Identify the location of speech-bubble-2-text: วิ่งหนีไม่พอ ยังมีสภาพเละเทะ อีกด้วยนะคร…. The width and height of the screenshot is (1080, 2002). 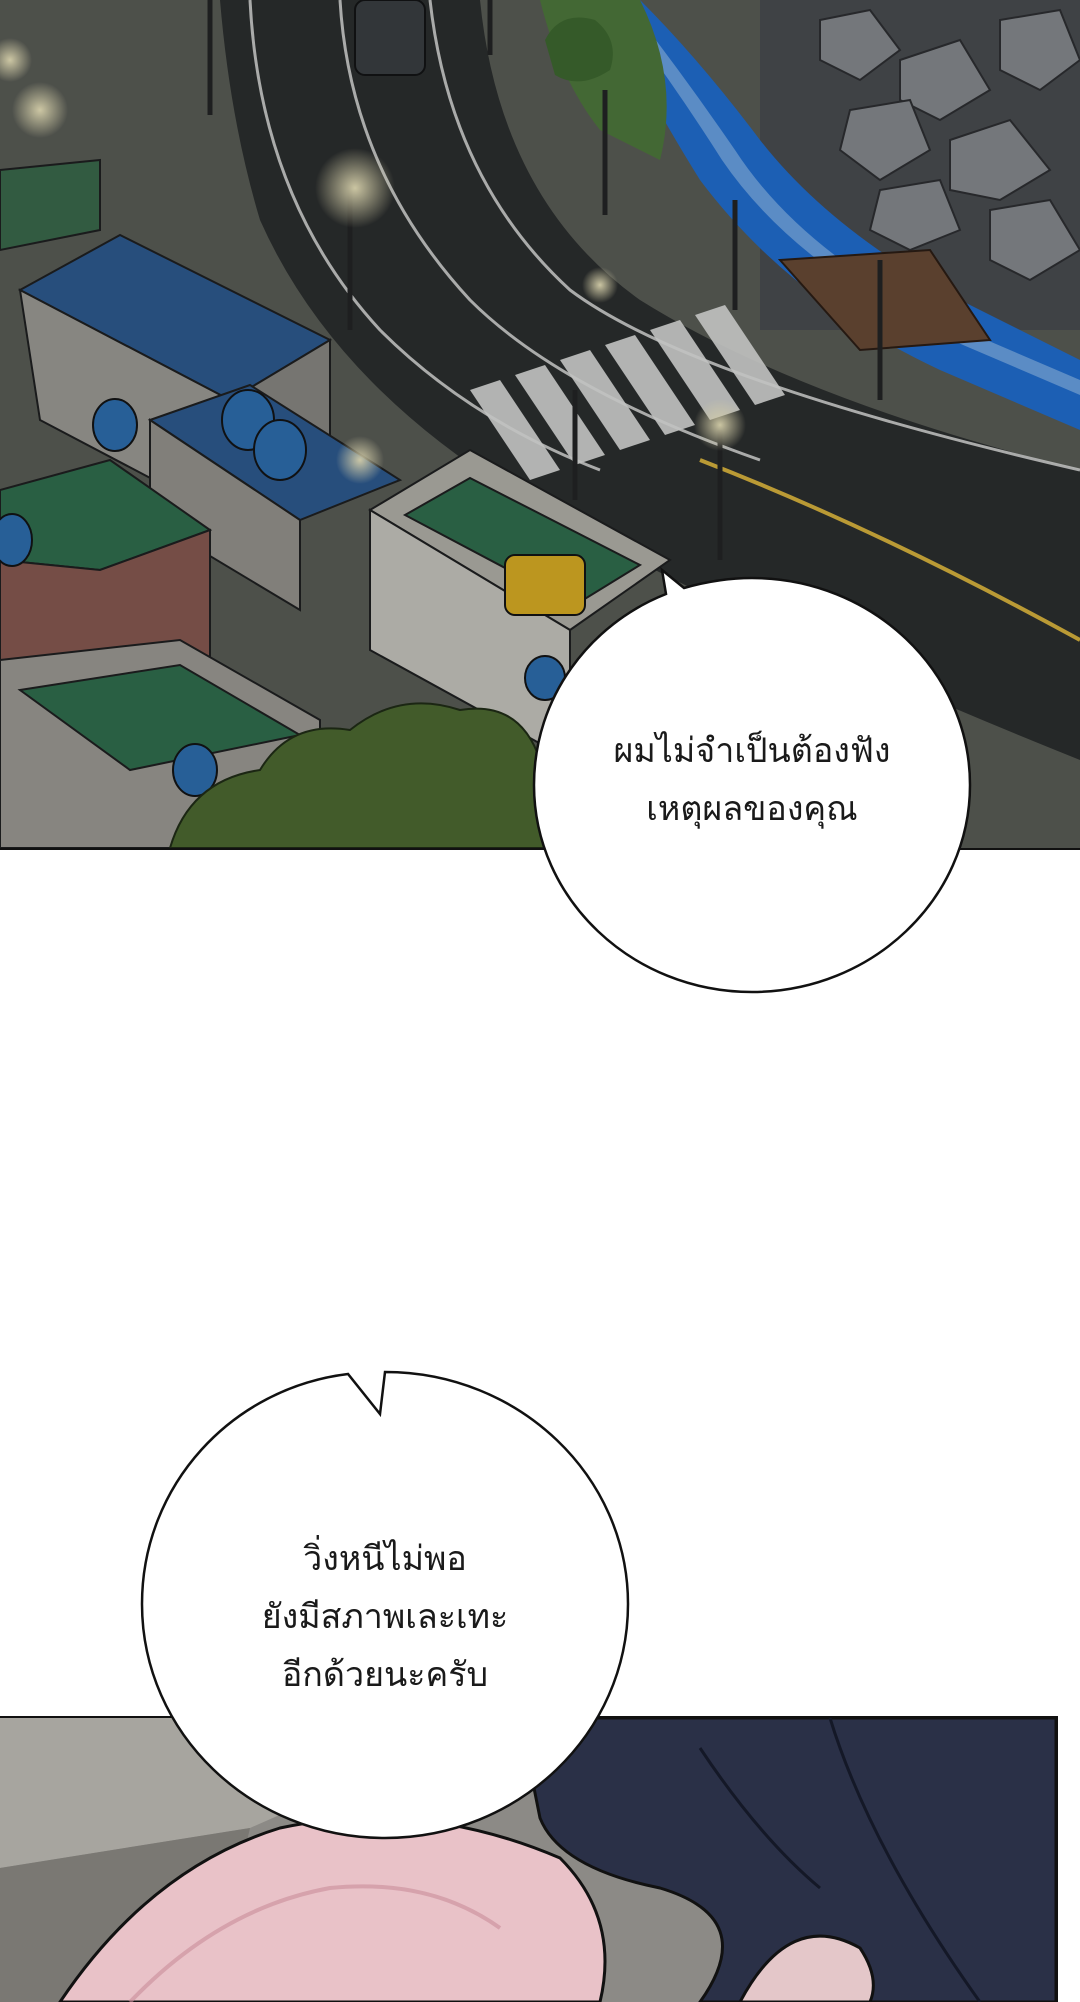
(385, 1617).